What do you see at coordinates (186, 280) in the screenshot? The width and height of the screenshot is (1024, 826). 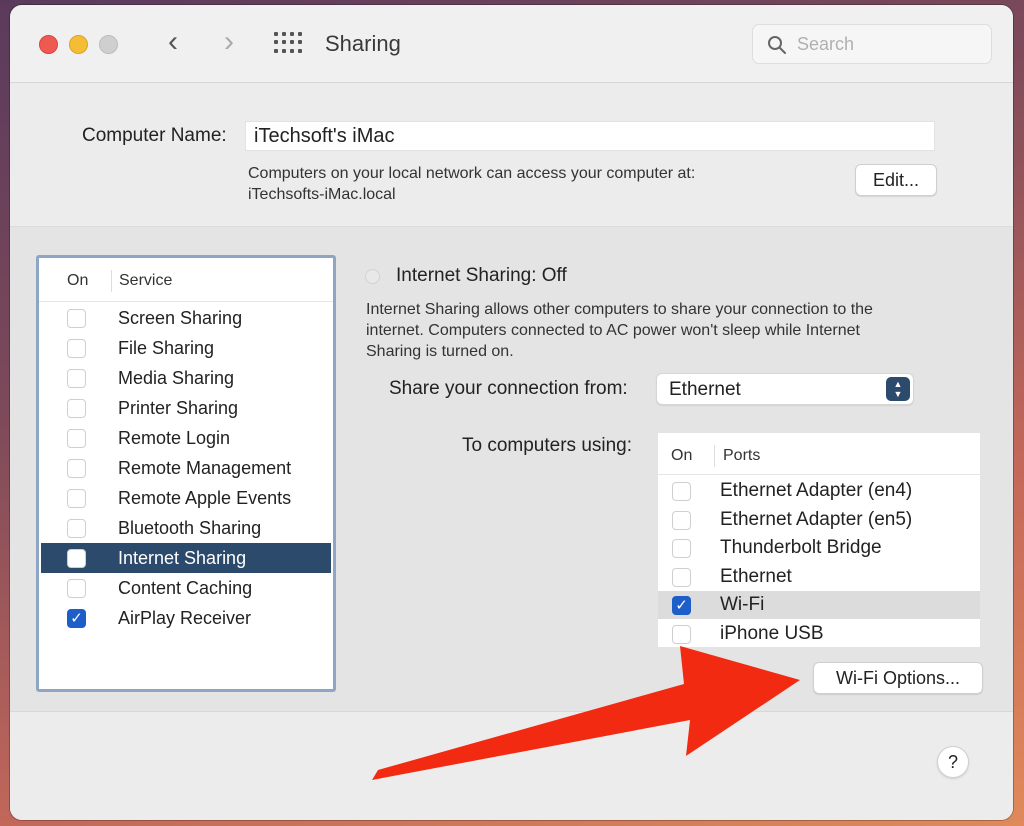 I see `service-list-header: On Service` at bounding box center [186, 280].